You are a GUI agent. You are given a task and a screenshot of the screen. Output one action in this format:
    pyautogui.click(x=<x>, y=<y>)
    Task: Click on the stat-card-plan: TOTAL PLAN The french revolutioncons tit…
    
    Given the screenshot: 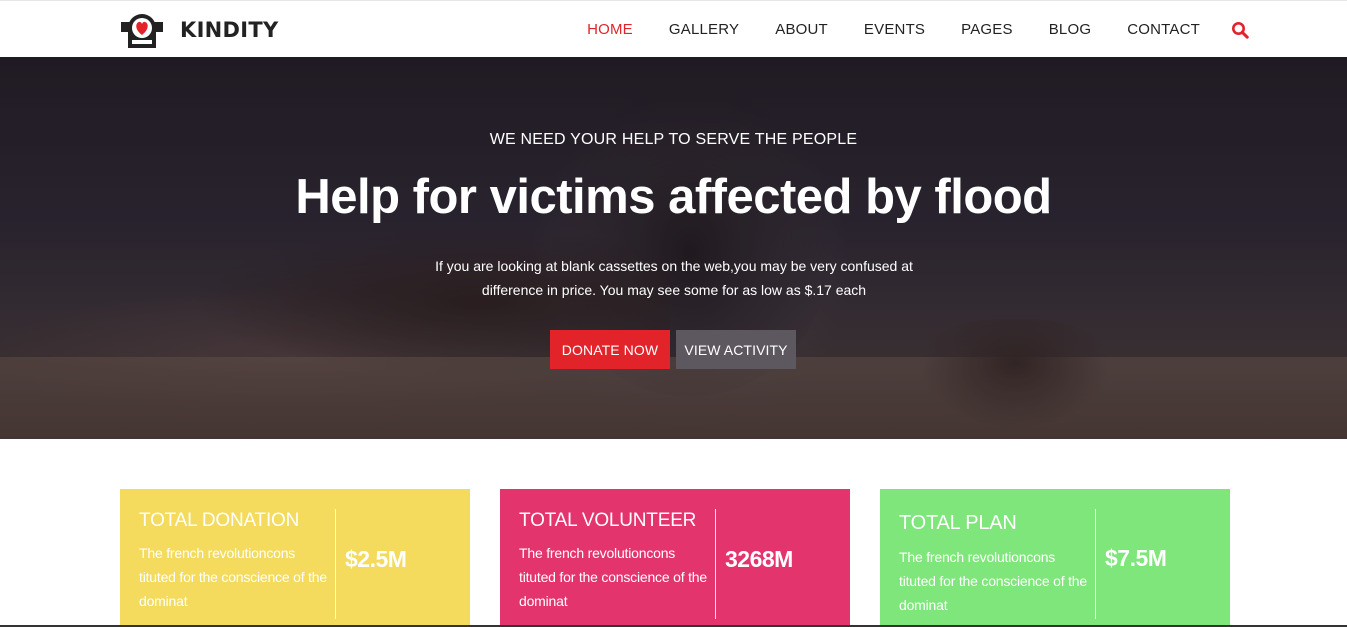 What is the action you would take?
    pyautogui.click(x=1055, y=558)
    